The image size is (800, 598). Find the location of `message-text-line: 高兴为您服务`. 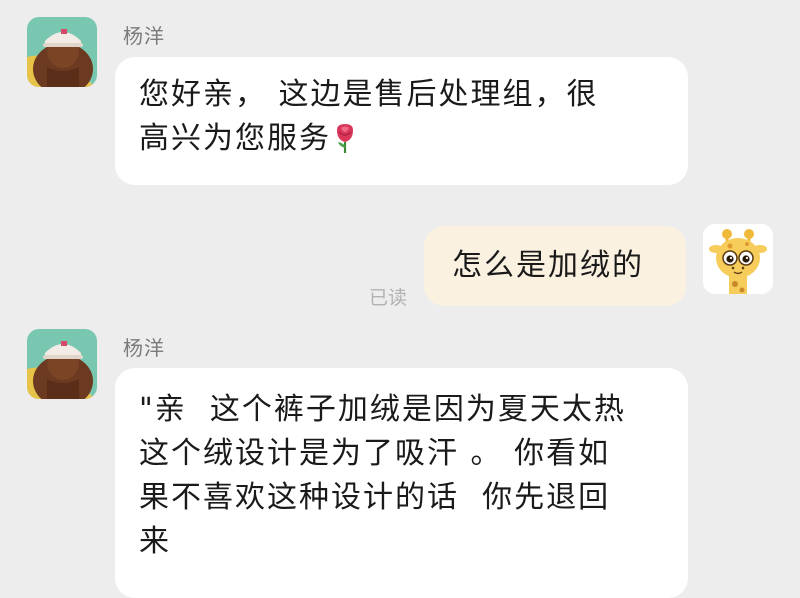

message-text-line: 高兴为您服务 is located at coordinates (401, 142).